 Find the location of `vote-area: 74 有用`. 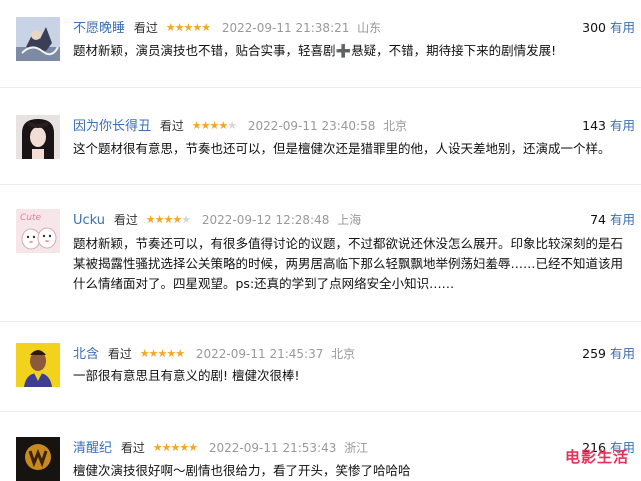

vote-area: 74 有用 is located at coordinates (612, 220).